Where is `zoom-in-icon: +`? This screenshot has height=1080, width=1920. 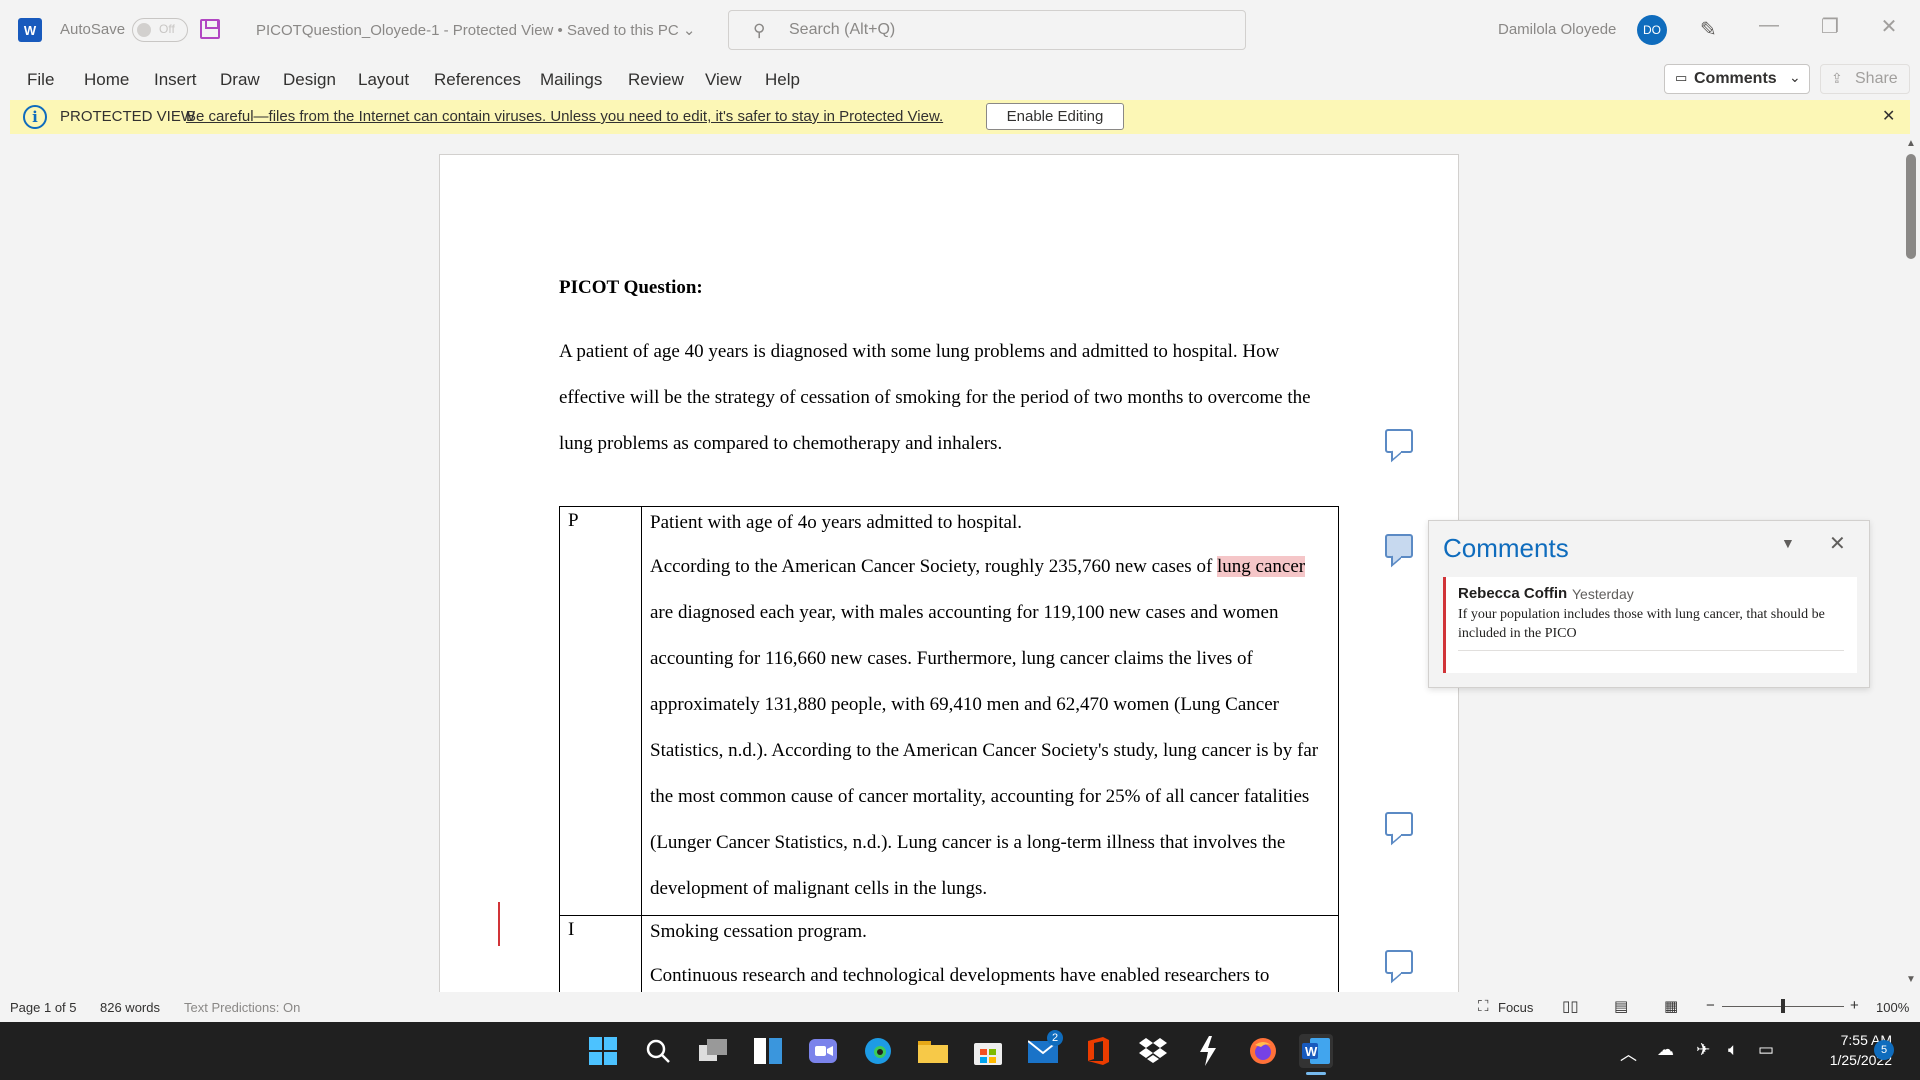
zoom-in-icon: + is located at coordinates (1854, 1005).